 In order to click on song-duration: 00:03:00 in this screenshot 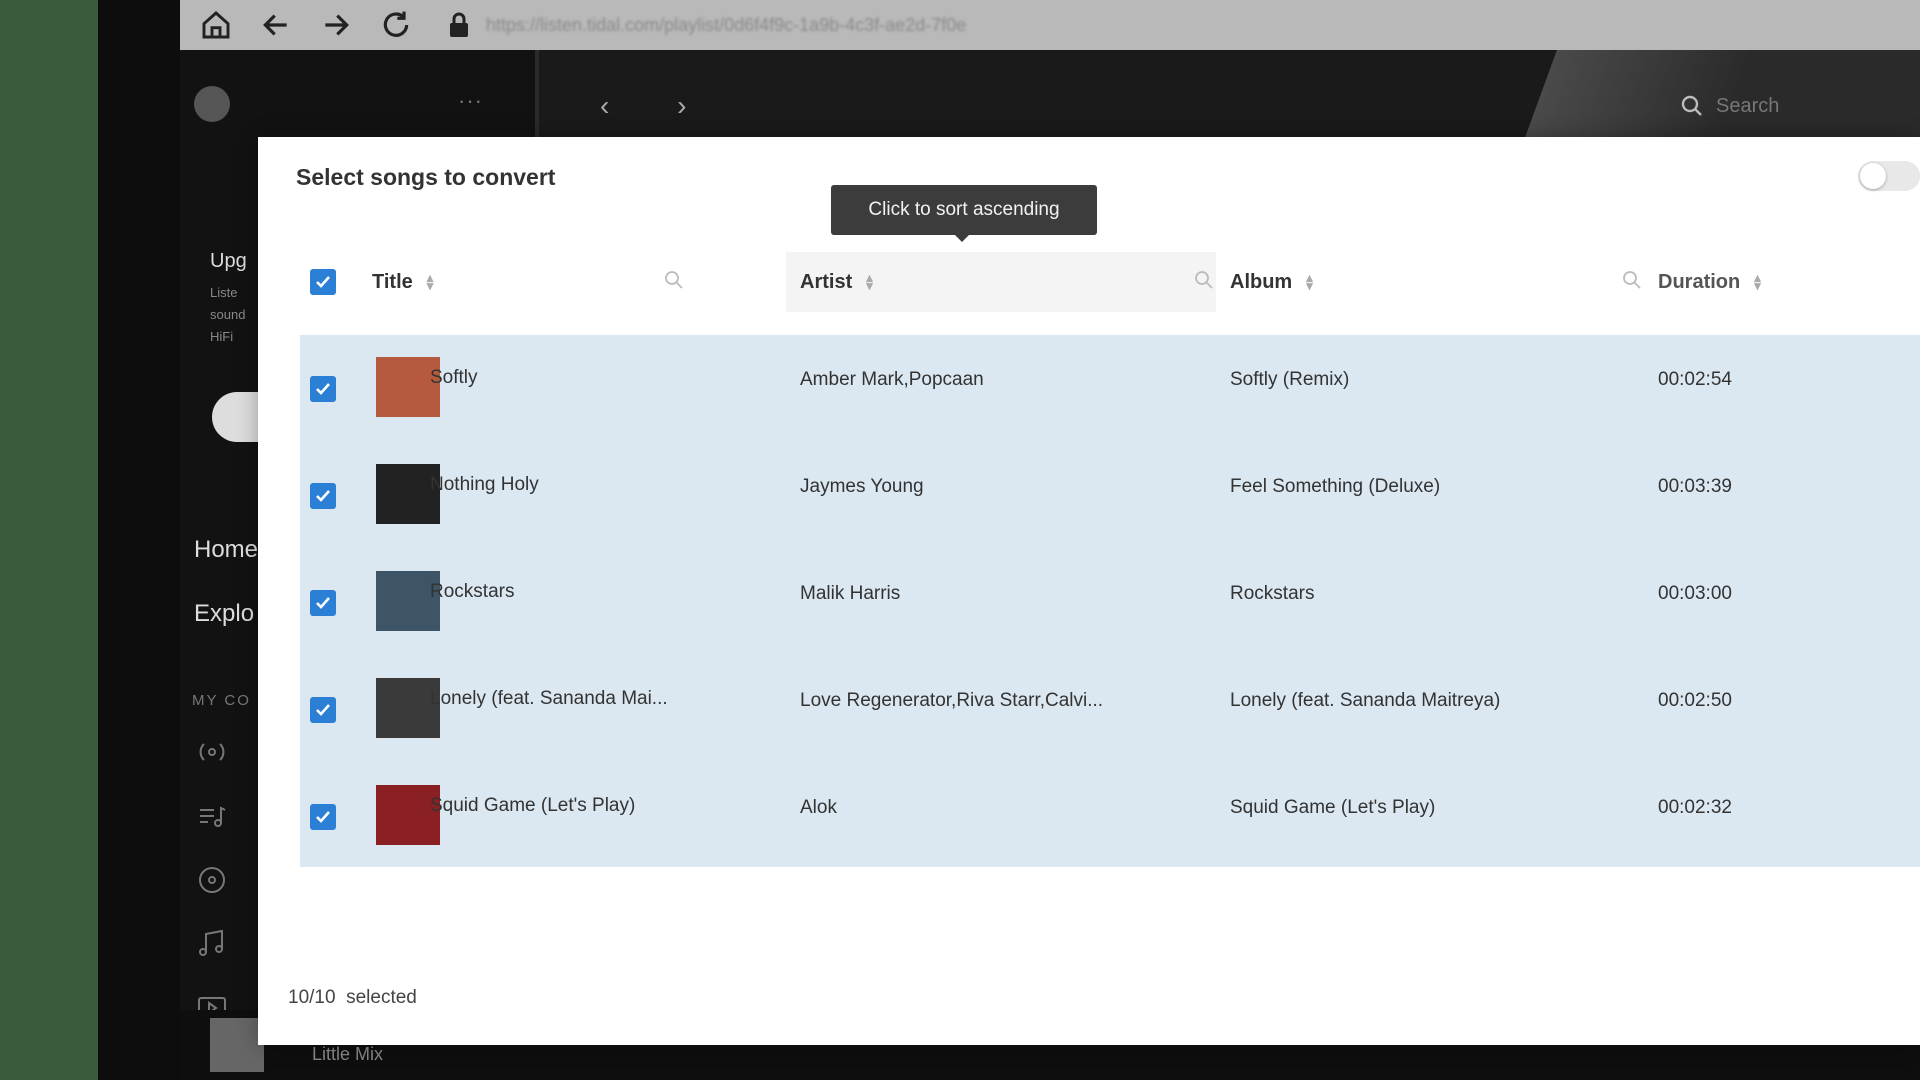, I will do `click(1695, 593)`.